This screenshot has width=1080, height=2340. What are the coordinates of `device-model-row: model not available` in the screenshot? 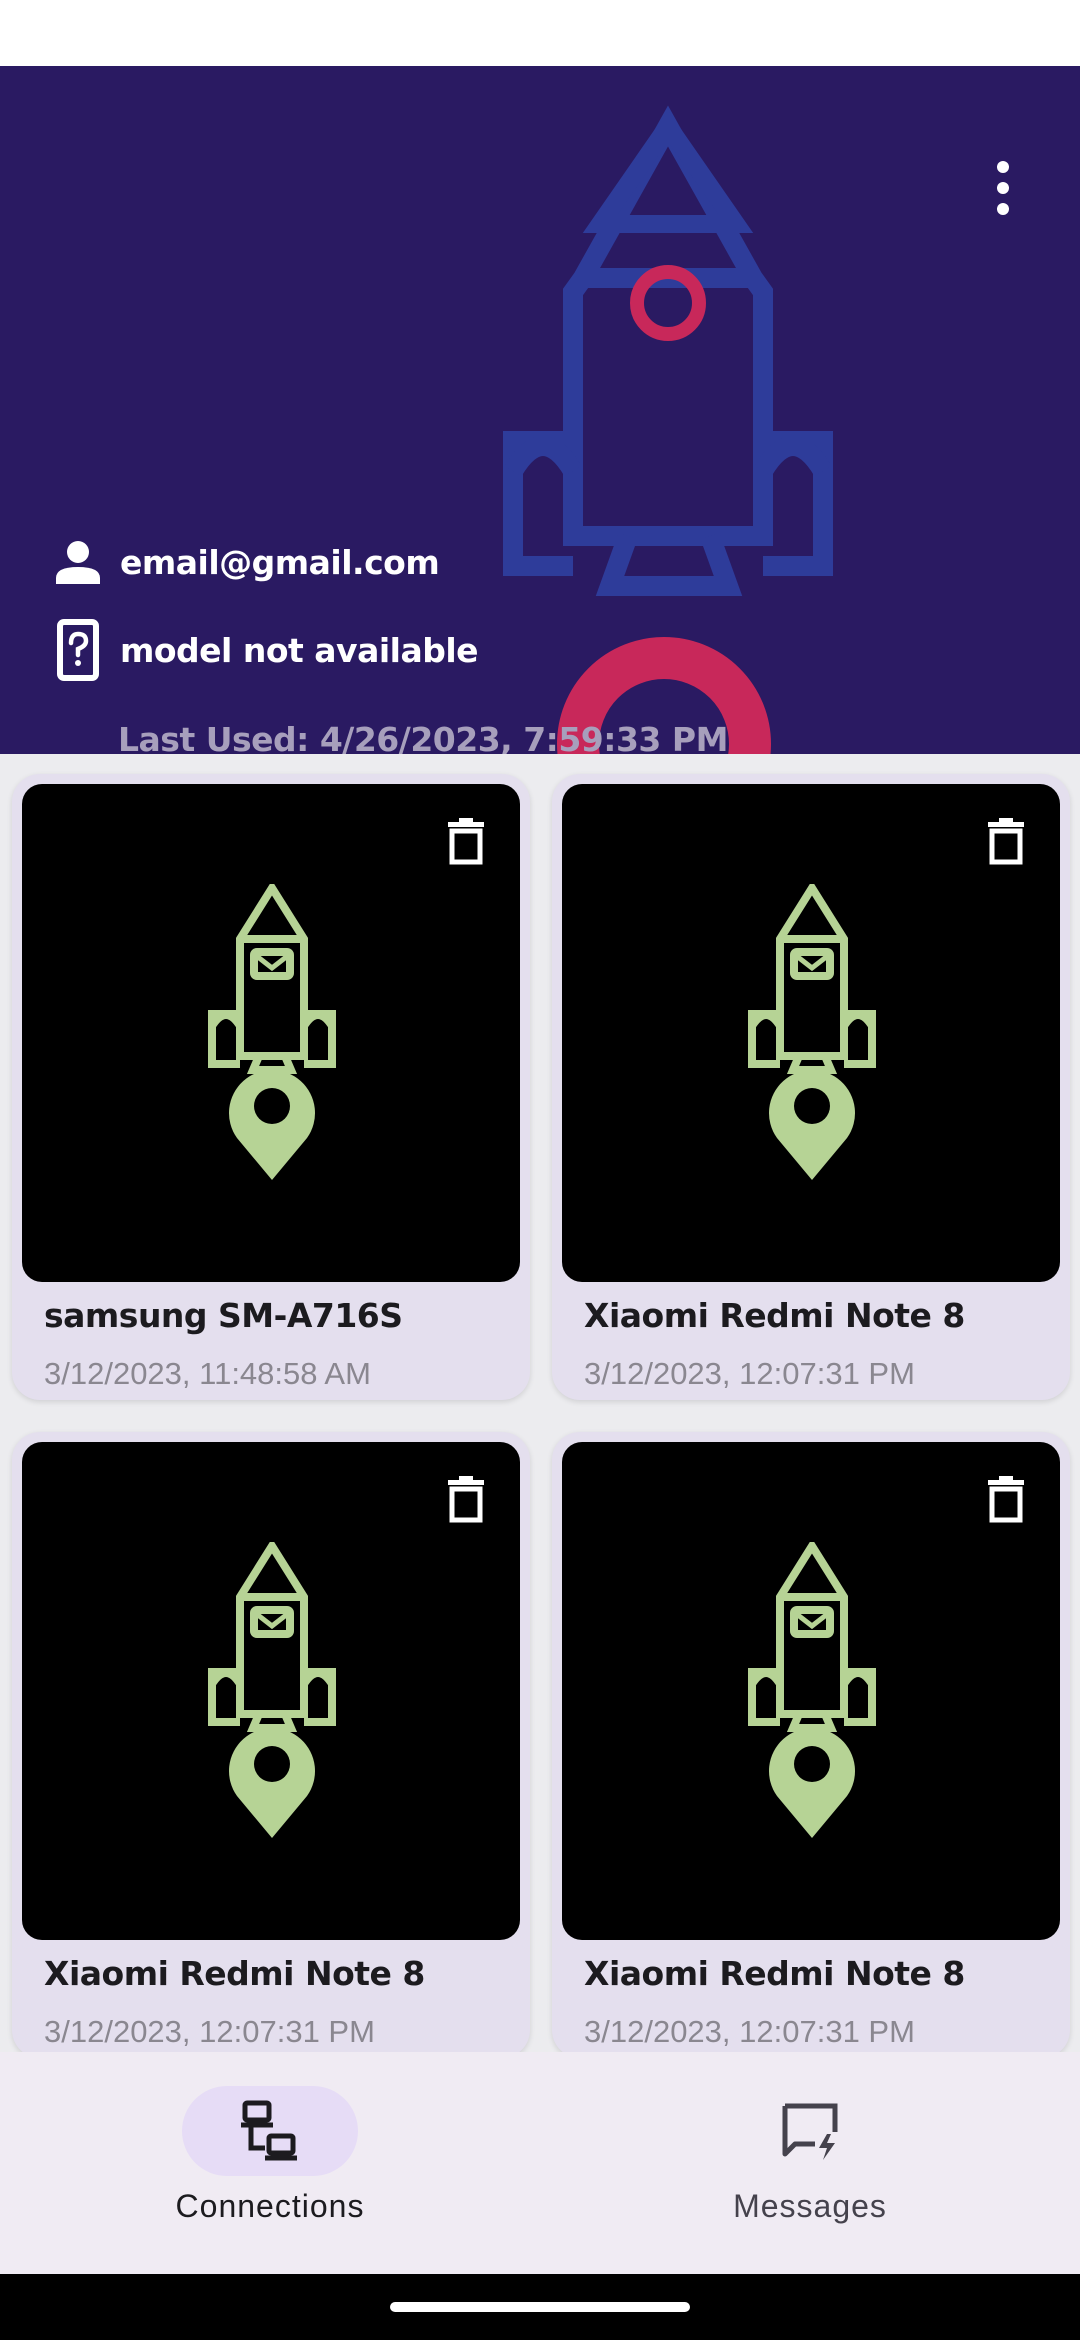 It's located at (265, 650).